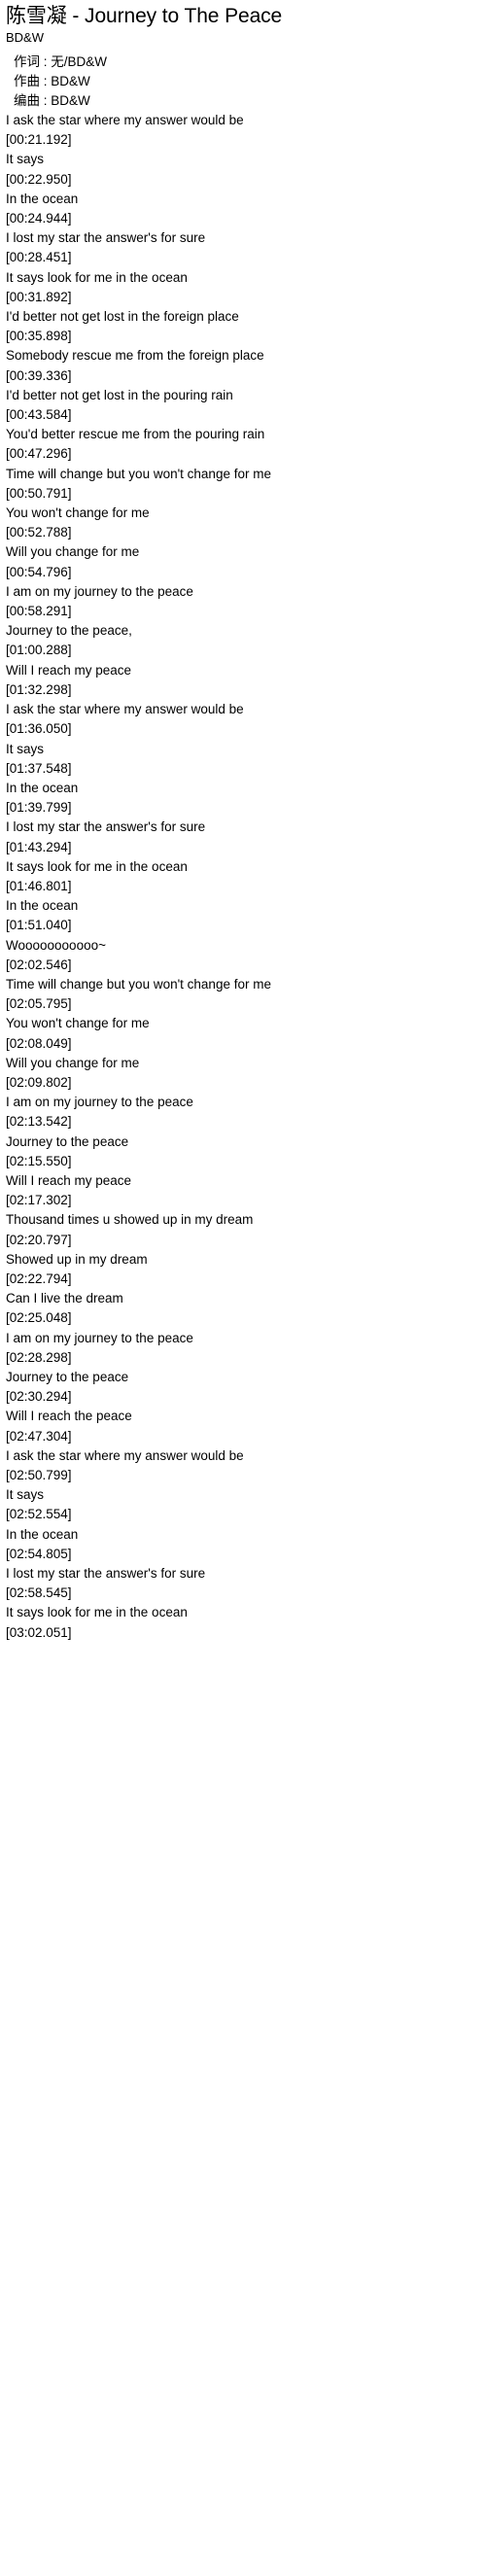  Describe the element at coordinates (64, 1298) in the screenshot. I see `lyric-line: Can I live the dream` at that location.